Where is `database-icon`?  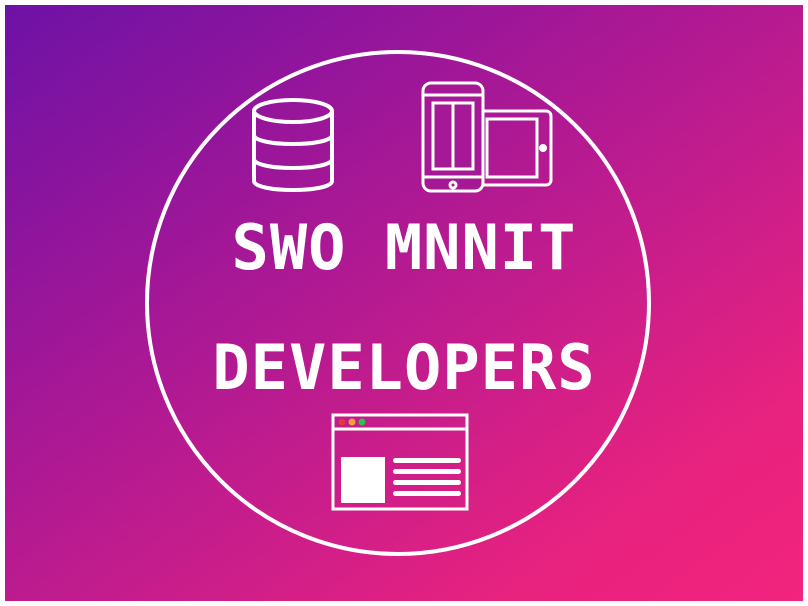 database-icon is located at coordinates (293, 145).